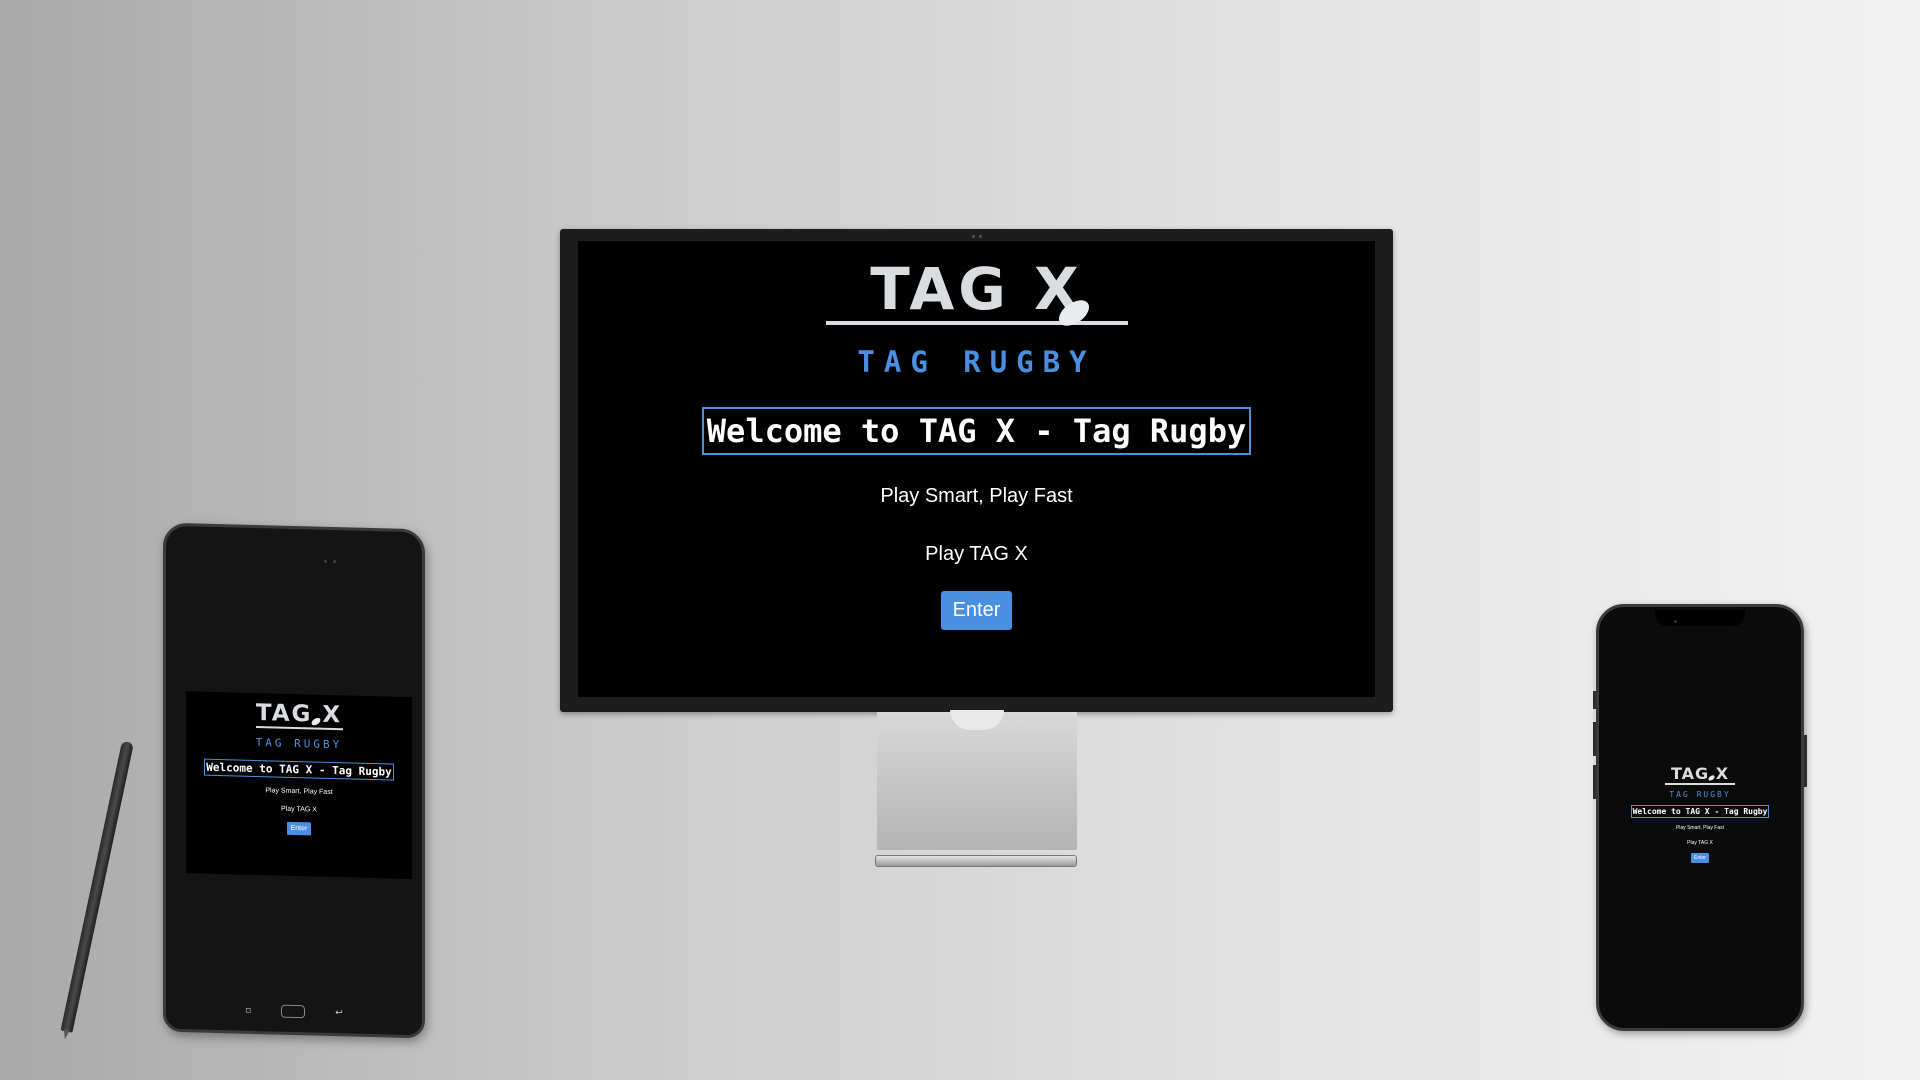  Describe the element at coordinates (1594, 700) in the screenshot. I see `phone-mute-switch` at that location.